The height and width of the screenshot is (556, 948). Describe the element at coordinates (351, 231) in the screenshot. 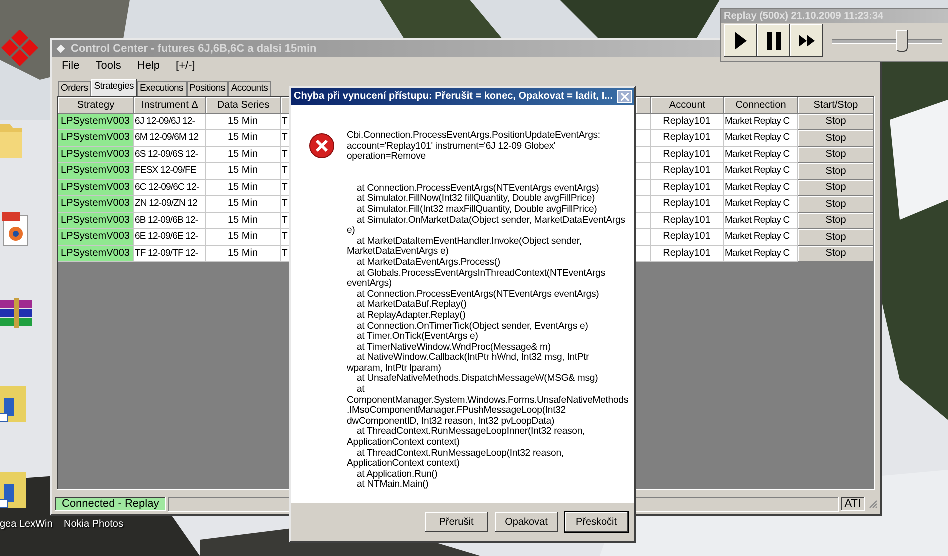

I see `stack-trace-line: e)` at that location.